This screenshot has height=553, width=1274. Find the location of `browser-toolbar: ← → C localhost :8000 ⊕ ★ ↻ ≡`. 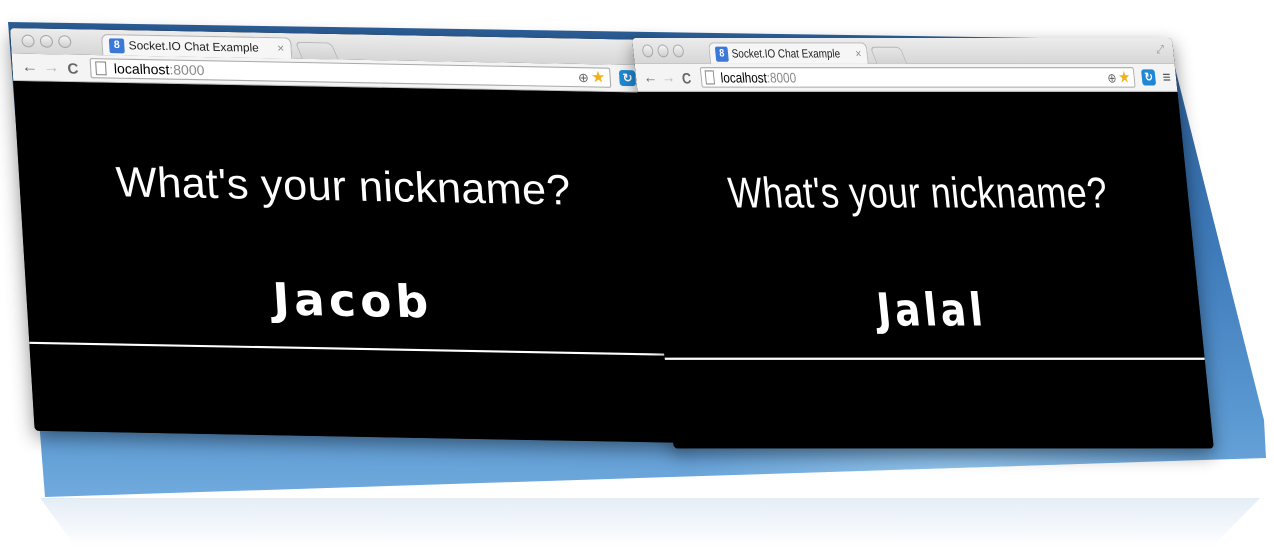

browser-toolbar: ← → C localhost :8000 ⊕ ★ ↻ ≡ is located at coordinates (906, 77).